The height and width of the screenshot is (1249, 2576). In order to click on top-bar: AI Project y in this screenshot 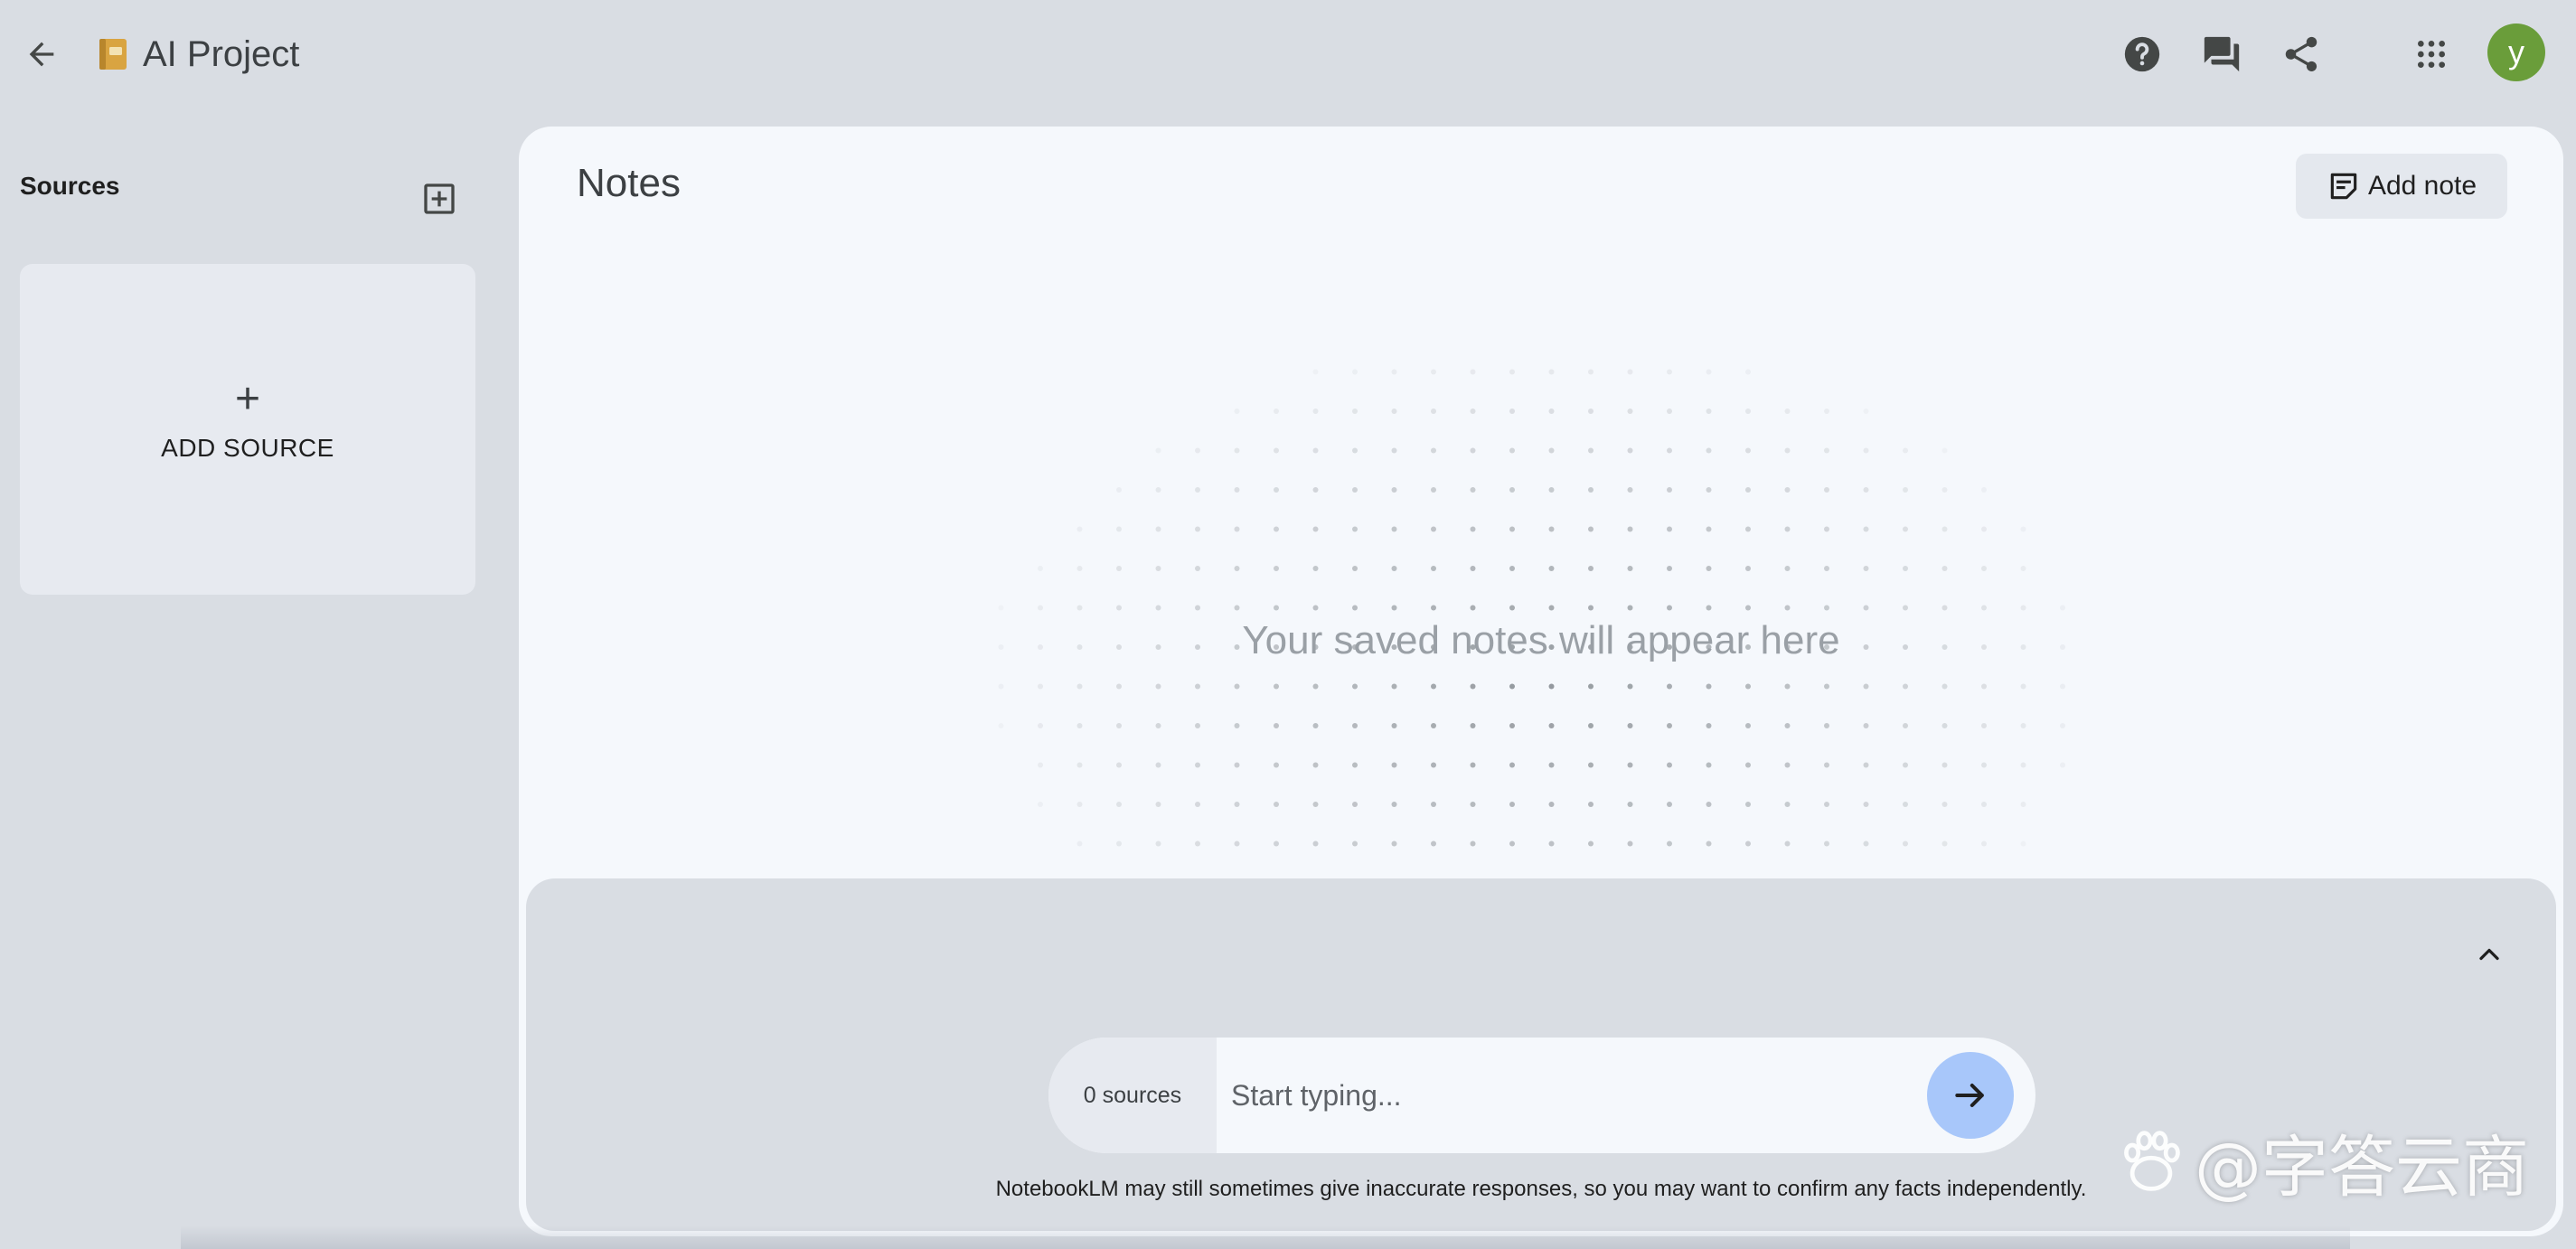, I will do `click(1288, 54)`.